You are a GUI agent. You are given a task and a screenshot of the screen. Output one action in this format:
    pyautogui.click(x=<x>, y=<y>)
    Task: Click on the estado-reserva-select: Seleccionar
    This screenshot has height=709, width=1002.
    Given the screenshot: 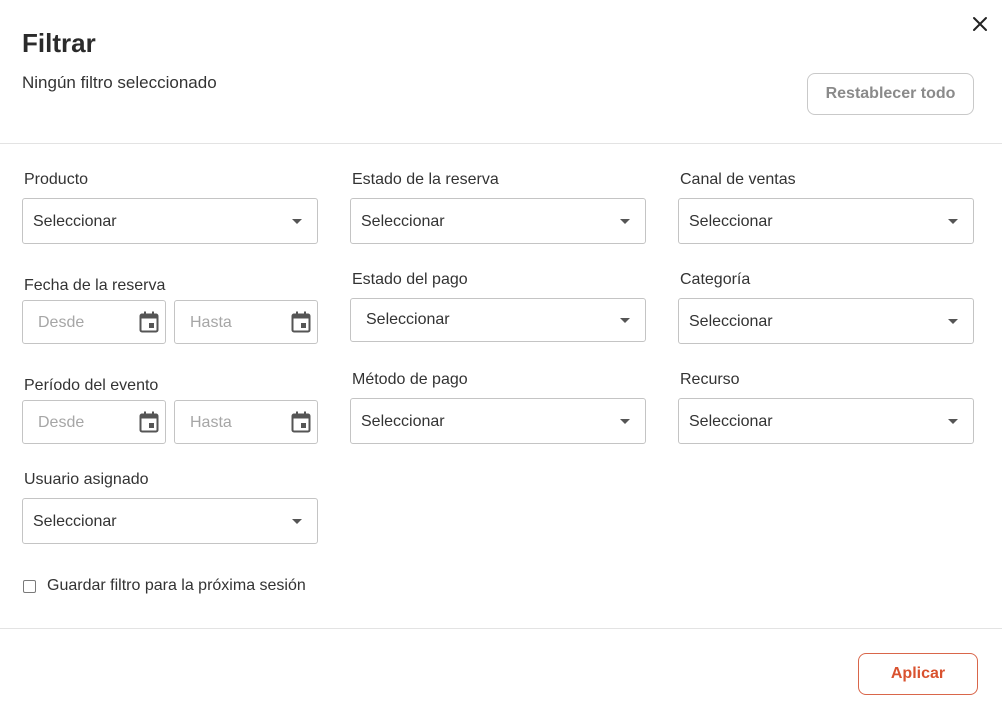 What is the action you would take?
    pyautogui.click(x=498, y=221)
    